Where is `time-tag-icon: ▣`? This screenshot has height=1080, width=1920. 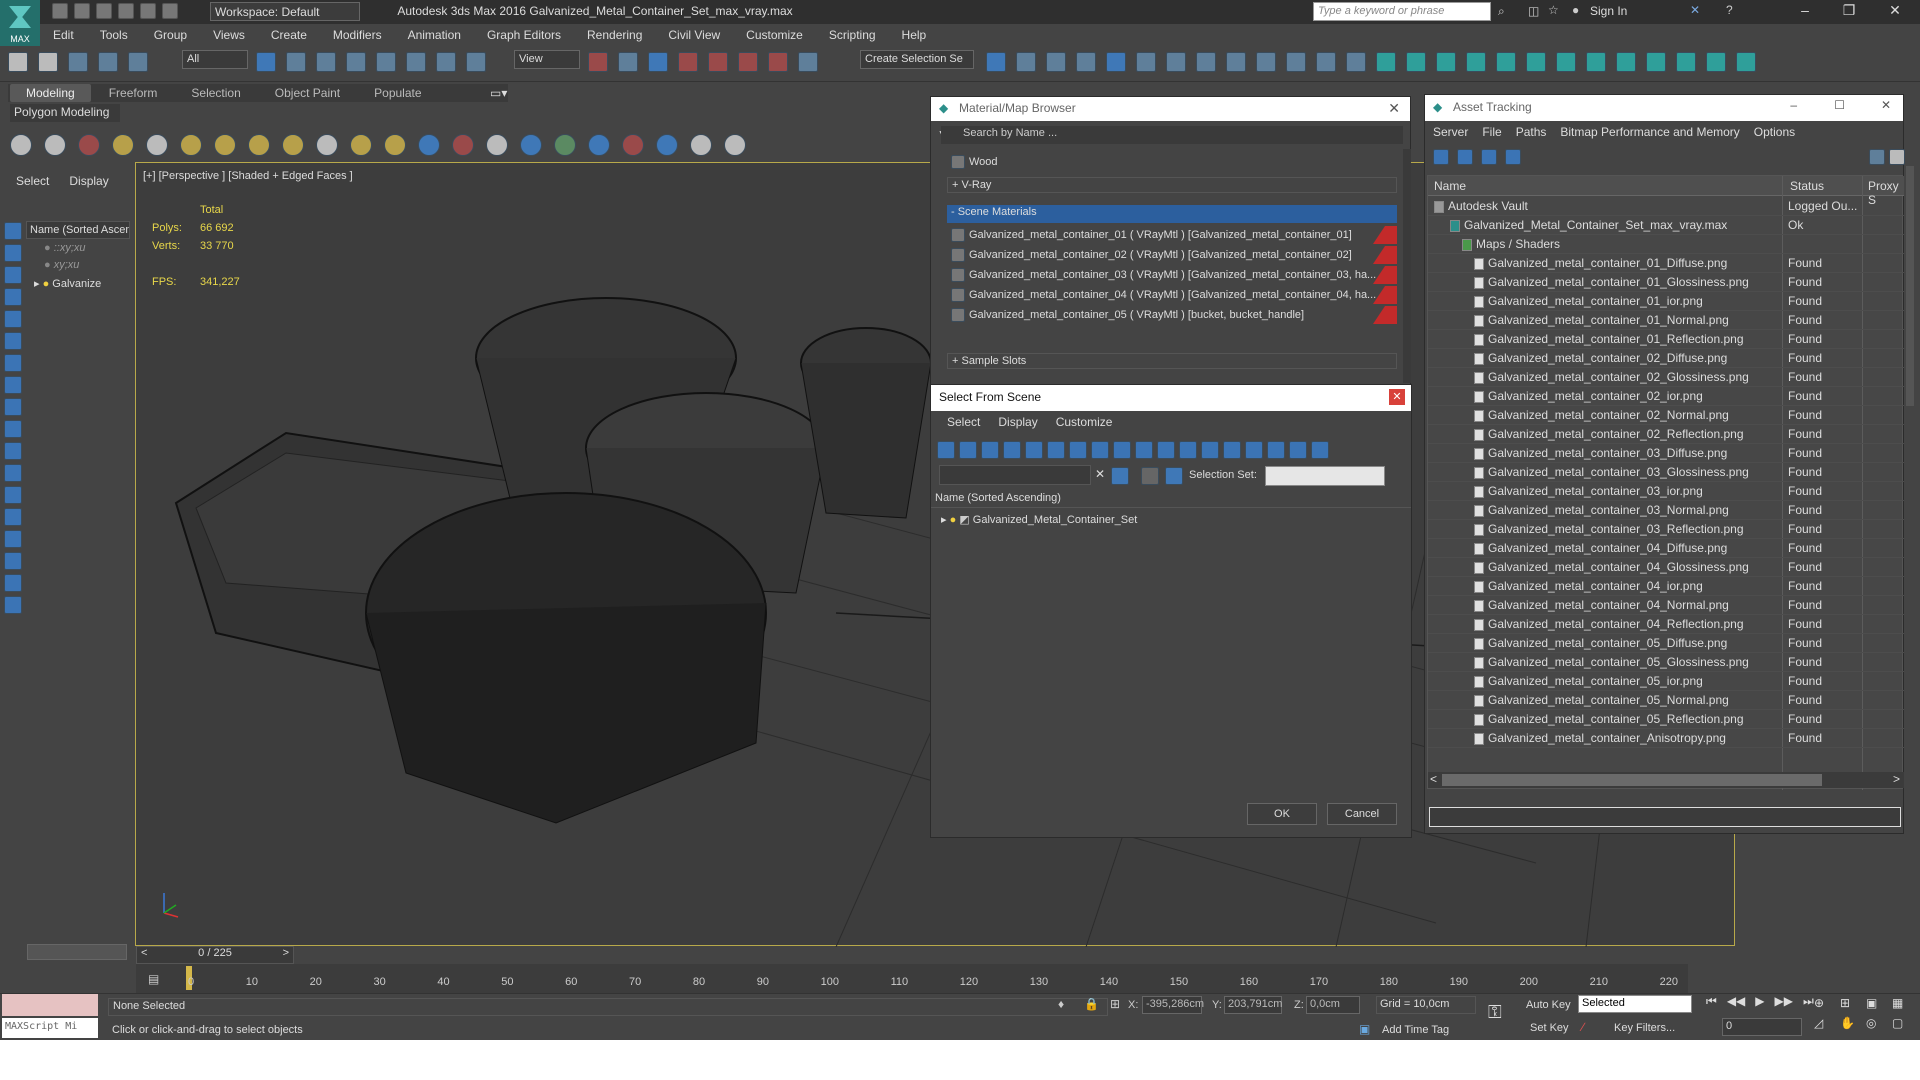 time-tag-icon: ▣ is located at coordinates (1364, 1029).